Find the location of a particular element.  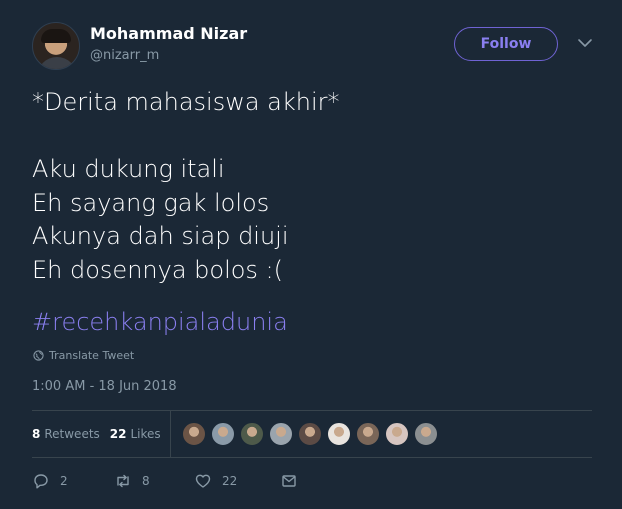

tweet-line: Akunya dah siap diuji is located at coordinates (160, 236).